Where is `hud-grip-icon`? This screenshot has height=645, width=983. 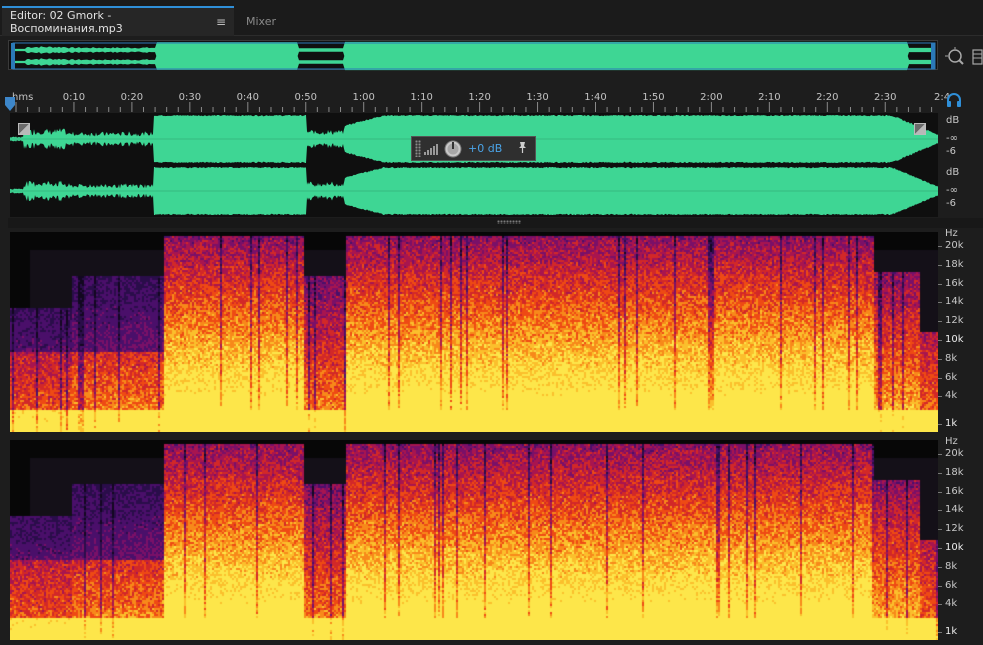 hud-grip-icon is located at coordinates (418, 148).